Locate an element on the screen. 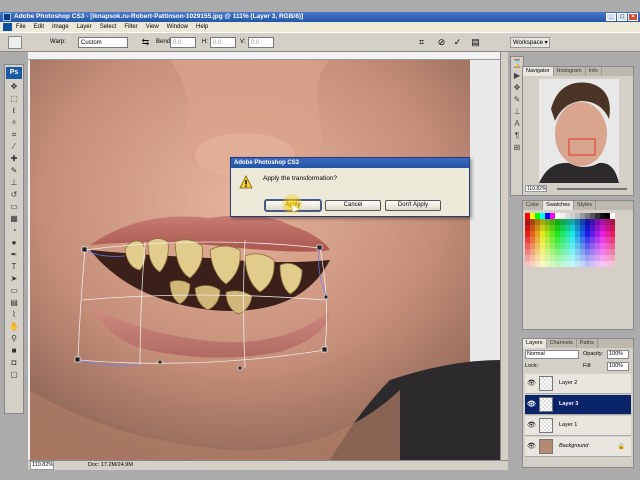 This screenshot has width=640, height=480. navigator-thumbnail is located at coordinates (579, 131).